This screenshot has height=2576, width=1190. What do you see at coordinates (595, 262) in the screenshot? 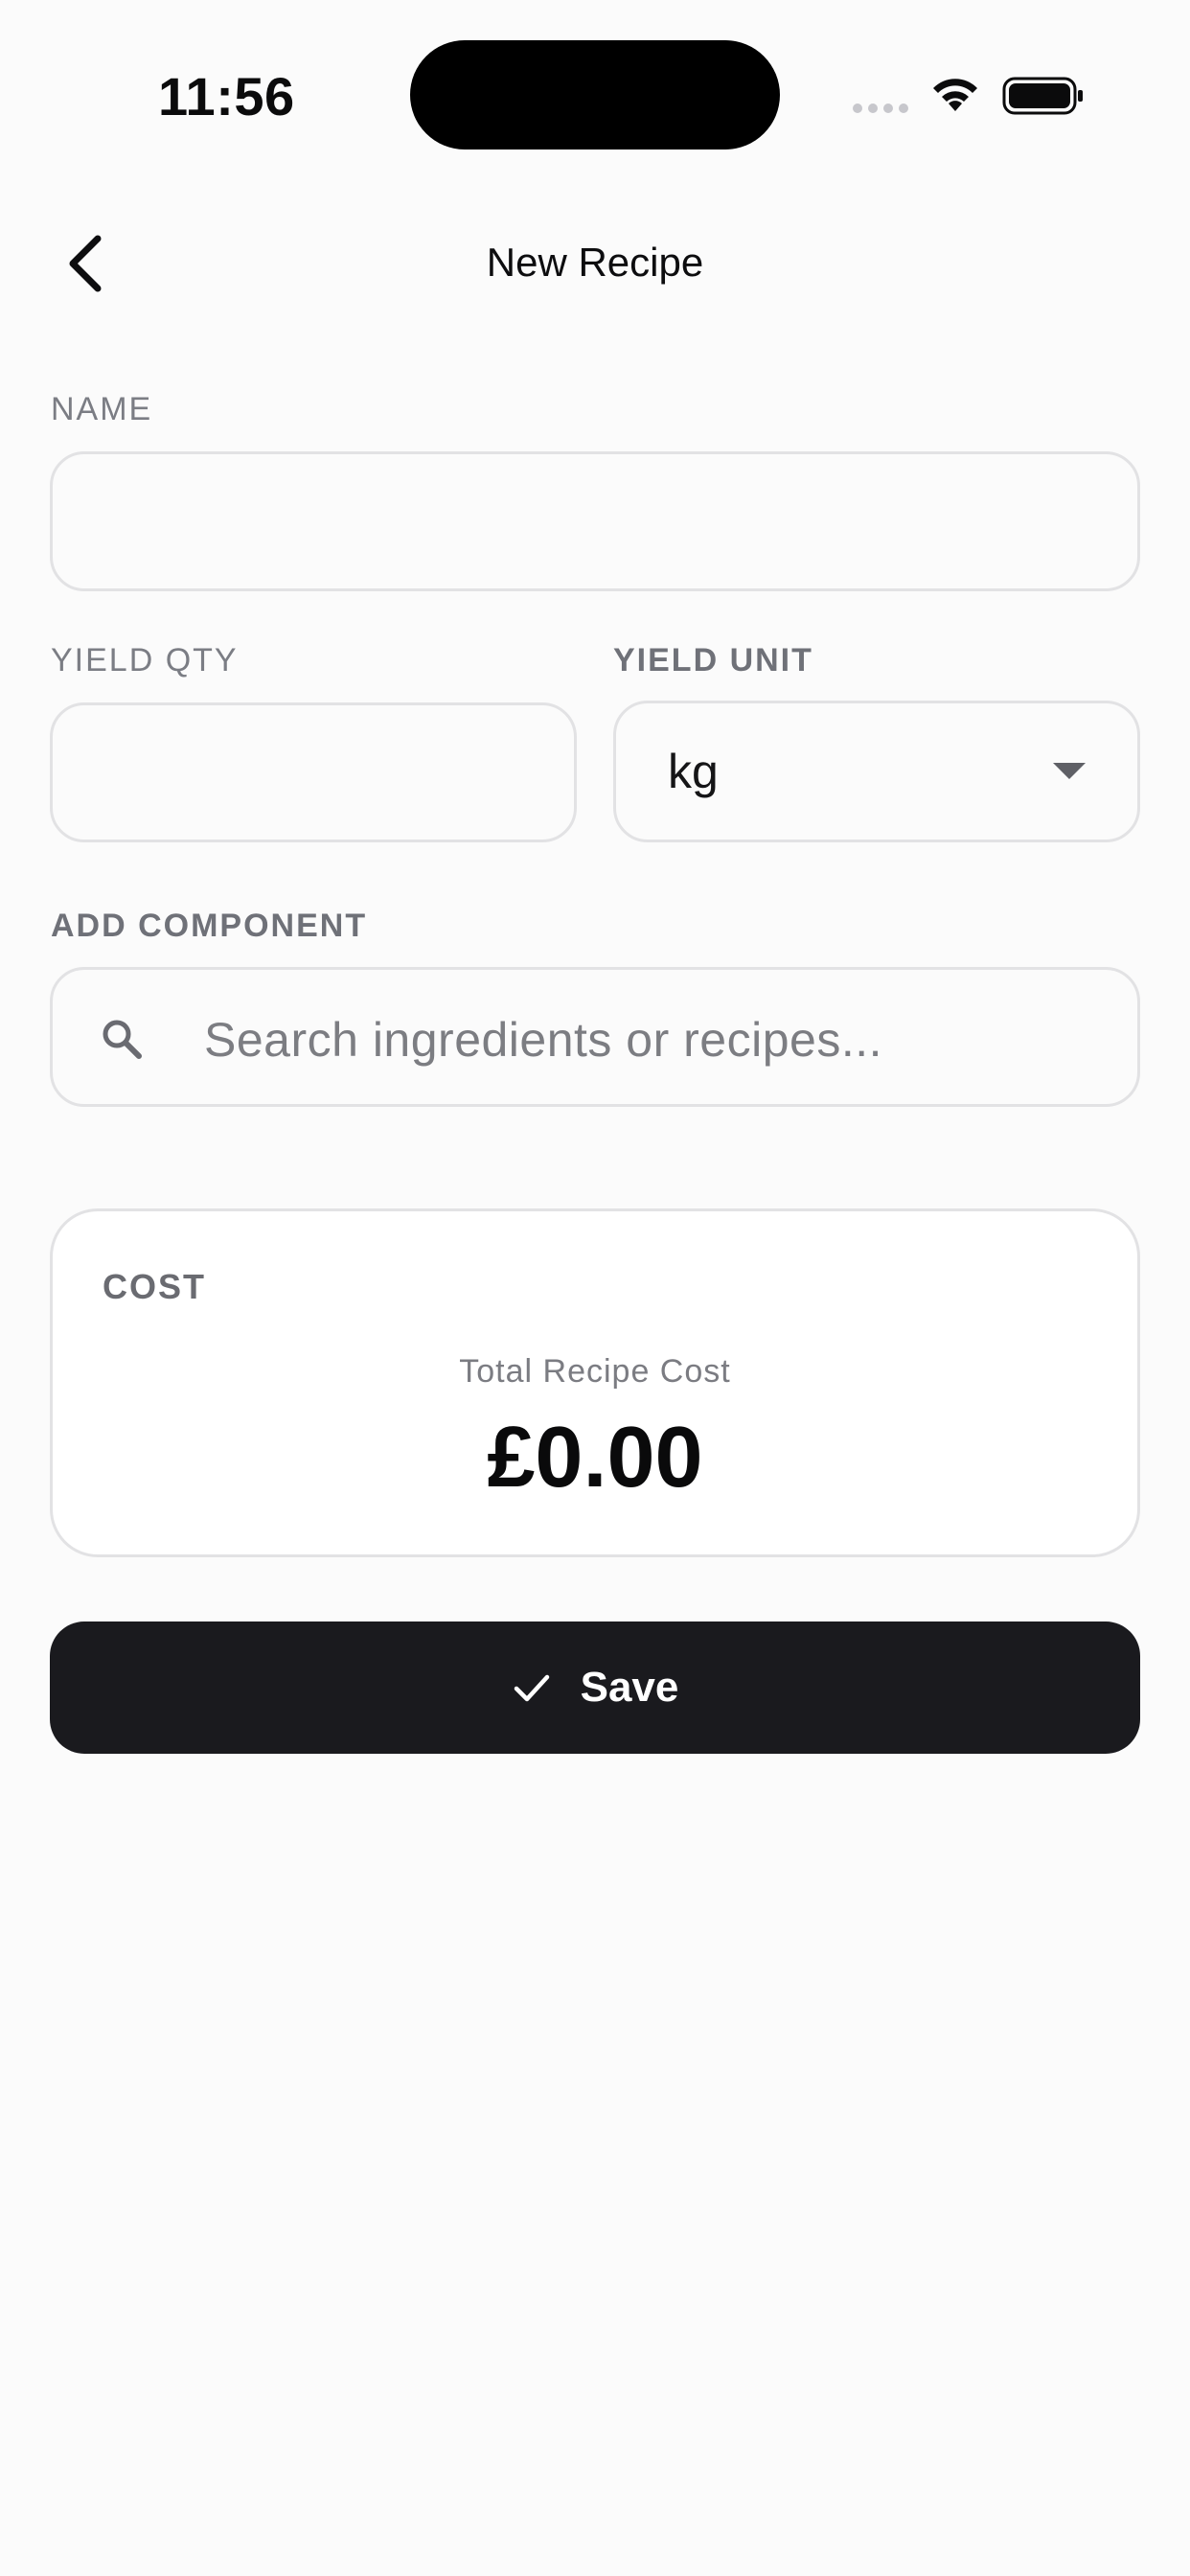
I see `page-title: New Recipe` at bounding box center [595, 262].